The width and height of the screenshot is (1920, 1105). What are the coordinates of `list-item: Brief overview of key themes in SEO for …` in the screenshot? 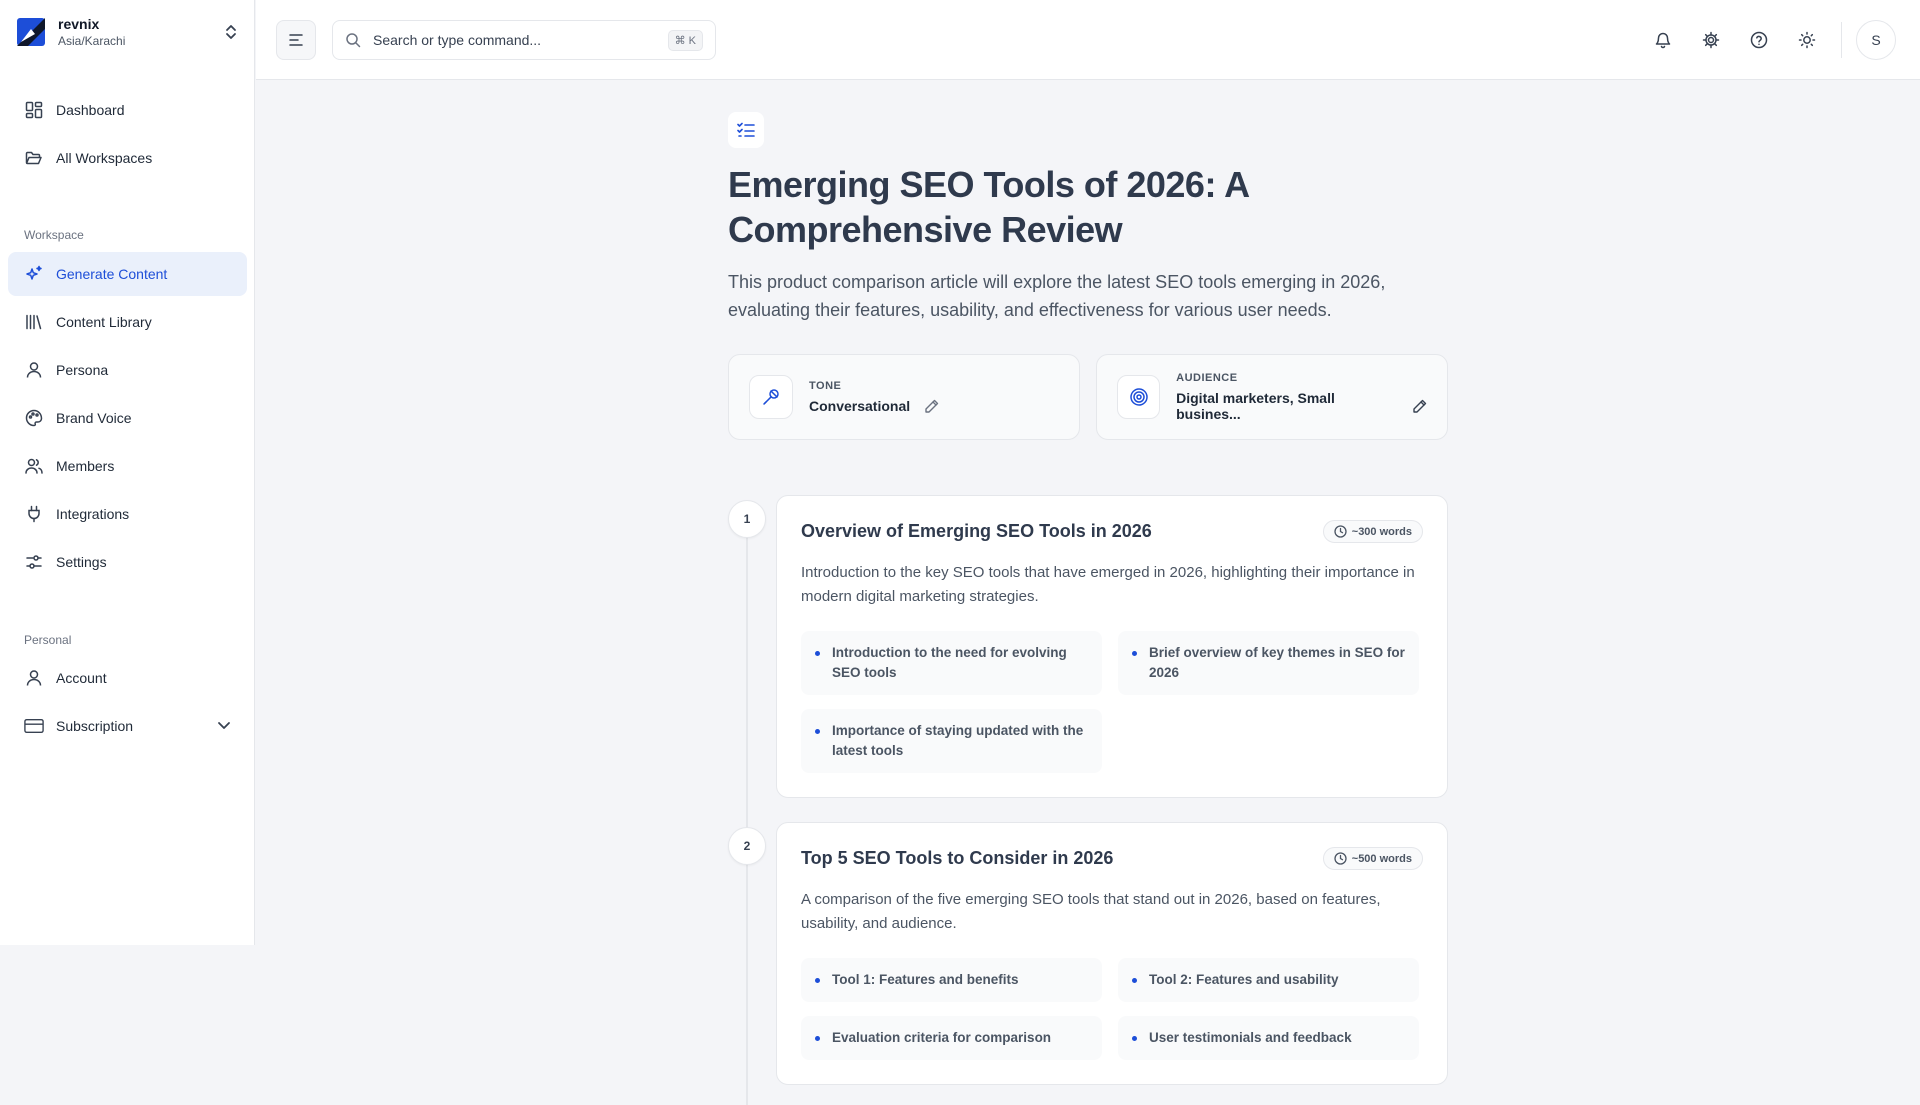 It's located at (1268, 663).